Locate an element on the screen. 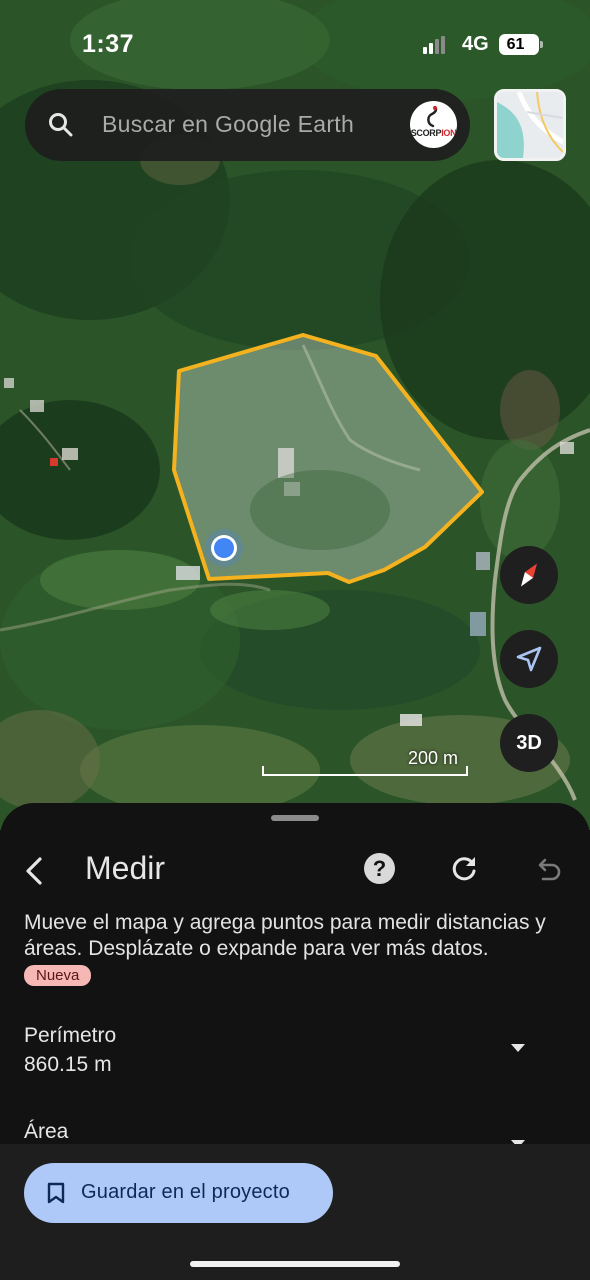 The height and width of the screenshot is (1280, 590). map-layers-button is located at coordinates (530, 125).